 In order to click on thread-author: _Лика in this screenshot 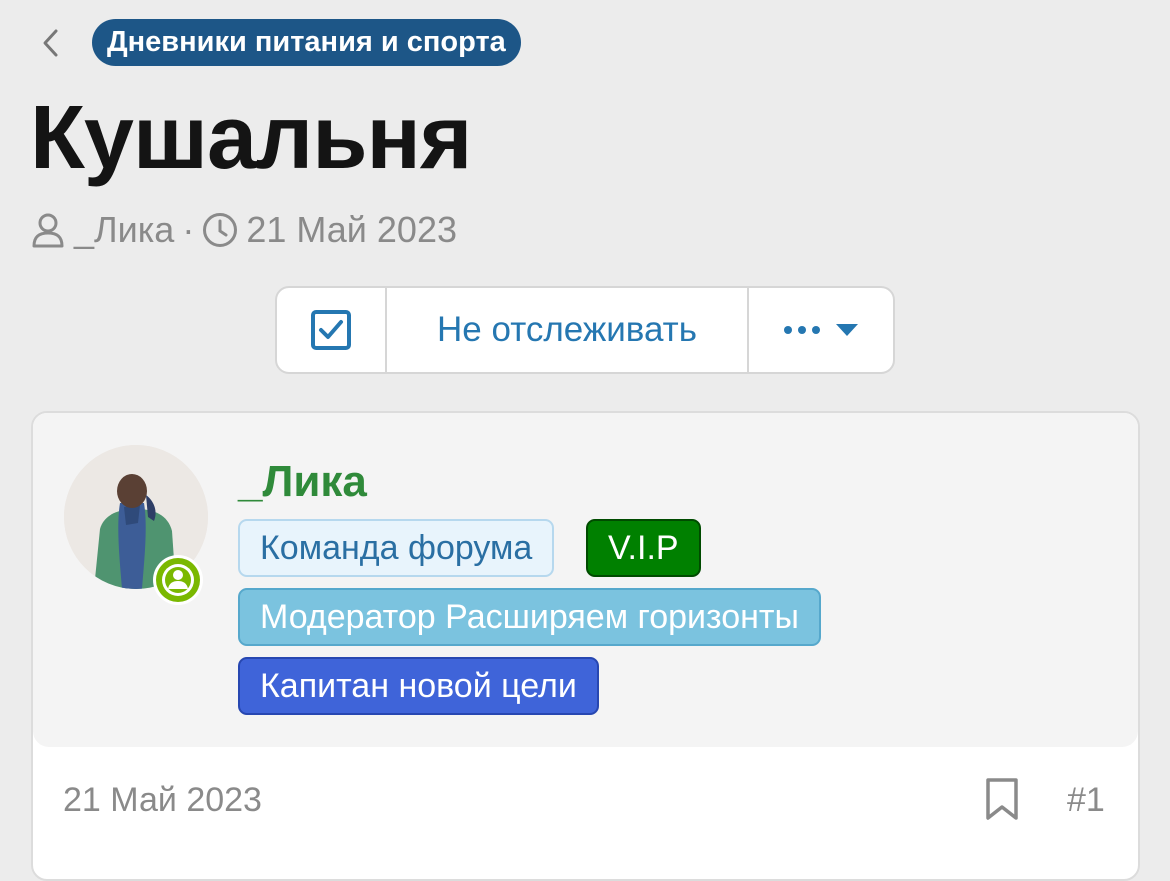, I will do `click(124, 230)`.